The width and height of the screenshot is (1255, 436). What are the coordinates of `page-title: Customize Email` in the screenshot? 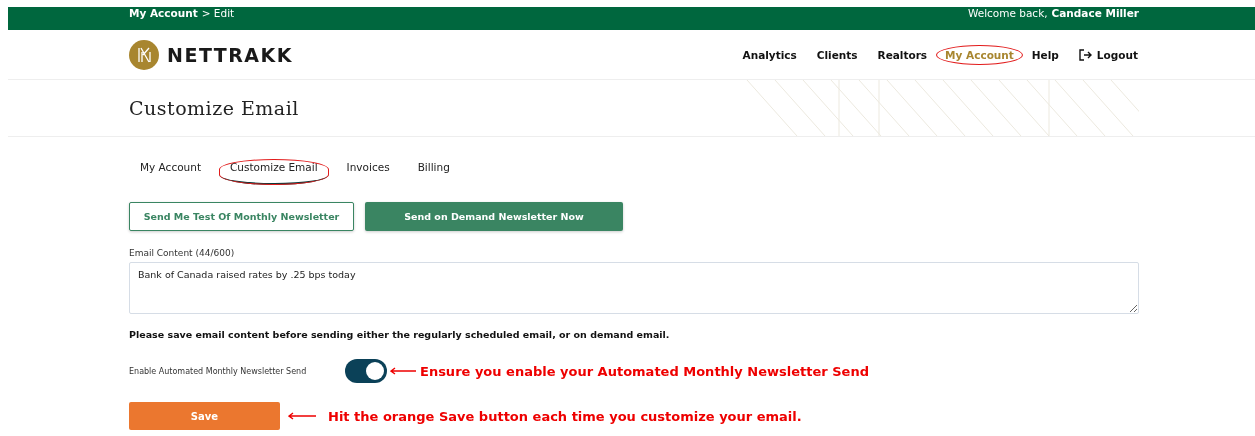 It's located at (214, 108).